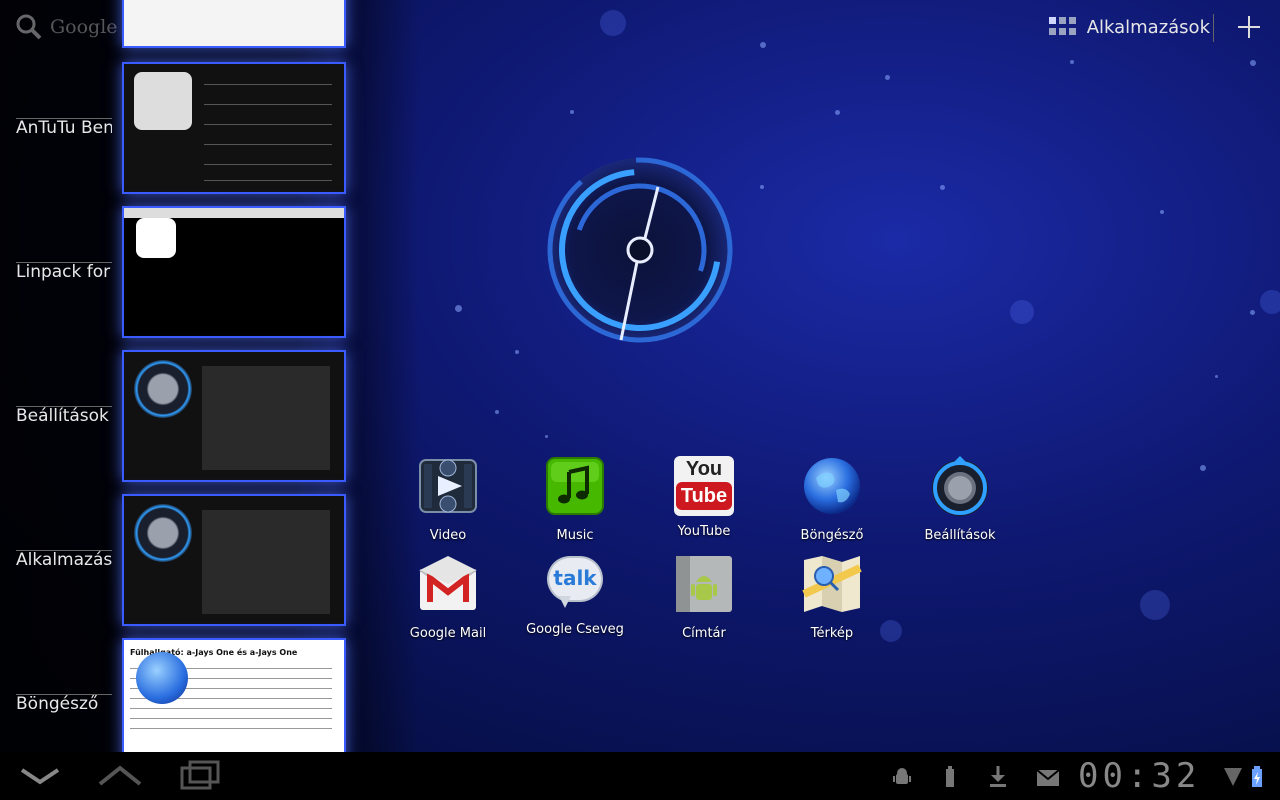  Describe the element at coordinates (64, 128) in the screenshot. I see `recent-item-label: AnTuTu Ben` at that location.